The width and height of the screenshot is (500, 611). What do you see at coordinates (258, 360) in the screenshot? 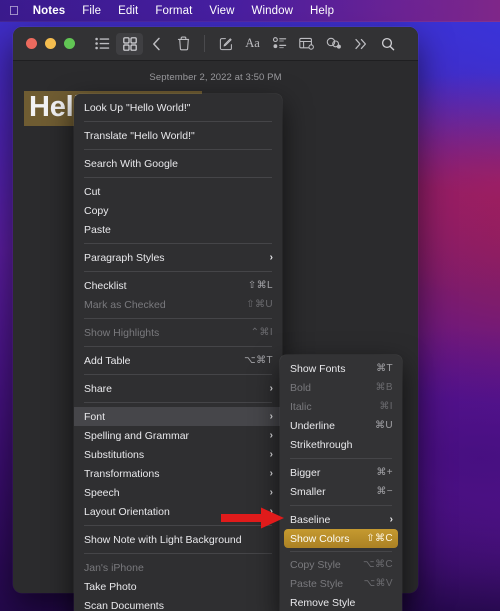
I see `menu-item-shortcut: ⌥⌘T` at bounding box center [258, 360].